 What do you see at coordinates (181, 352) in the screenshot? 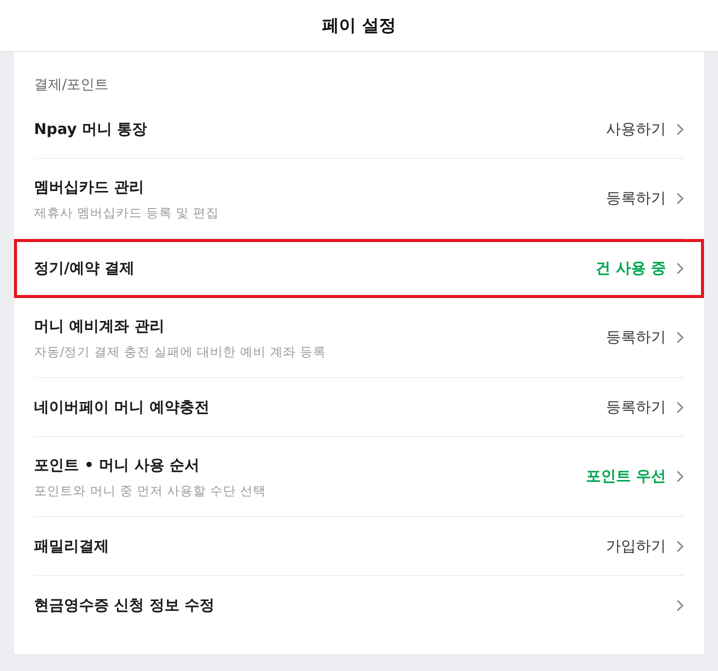
I see `row-description: 자동/정기 결제 충전 실패에 대비한 예비 계좌 등록` at bounding box center [181, 352].